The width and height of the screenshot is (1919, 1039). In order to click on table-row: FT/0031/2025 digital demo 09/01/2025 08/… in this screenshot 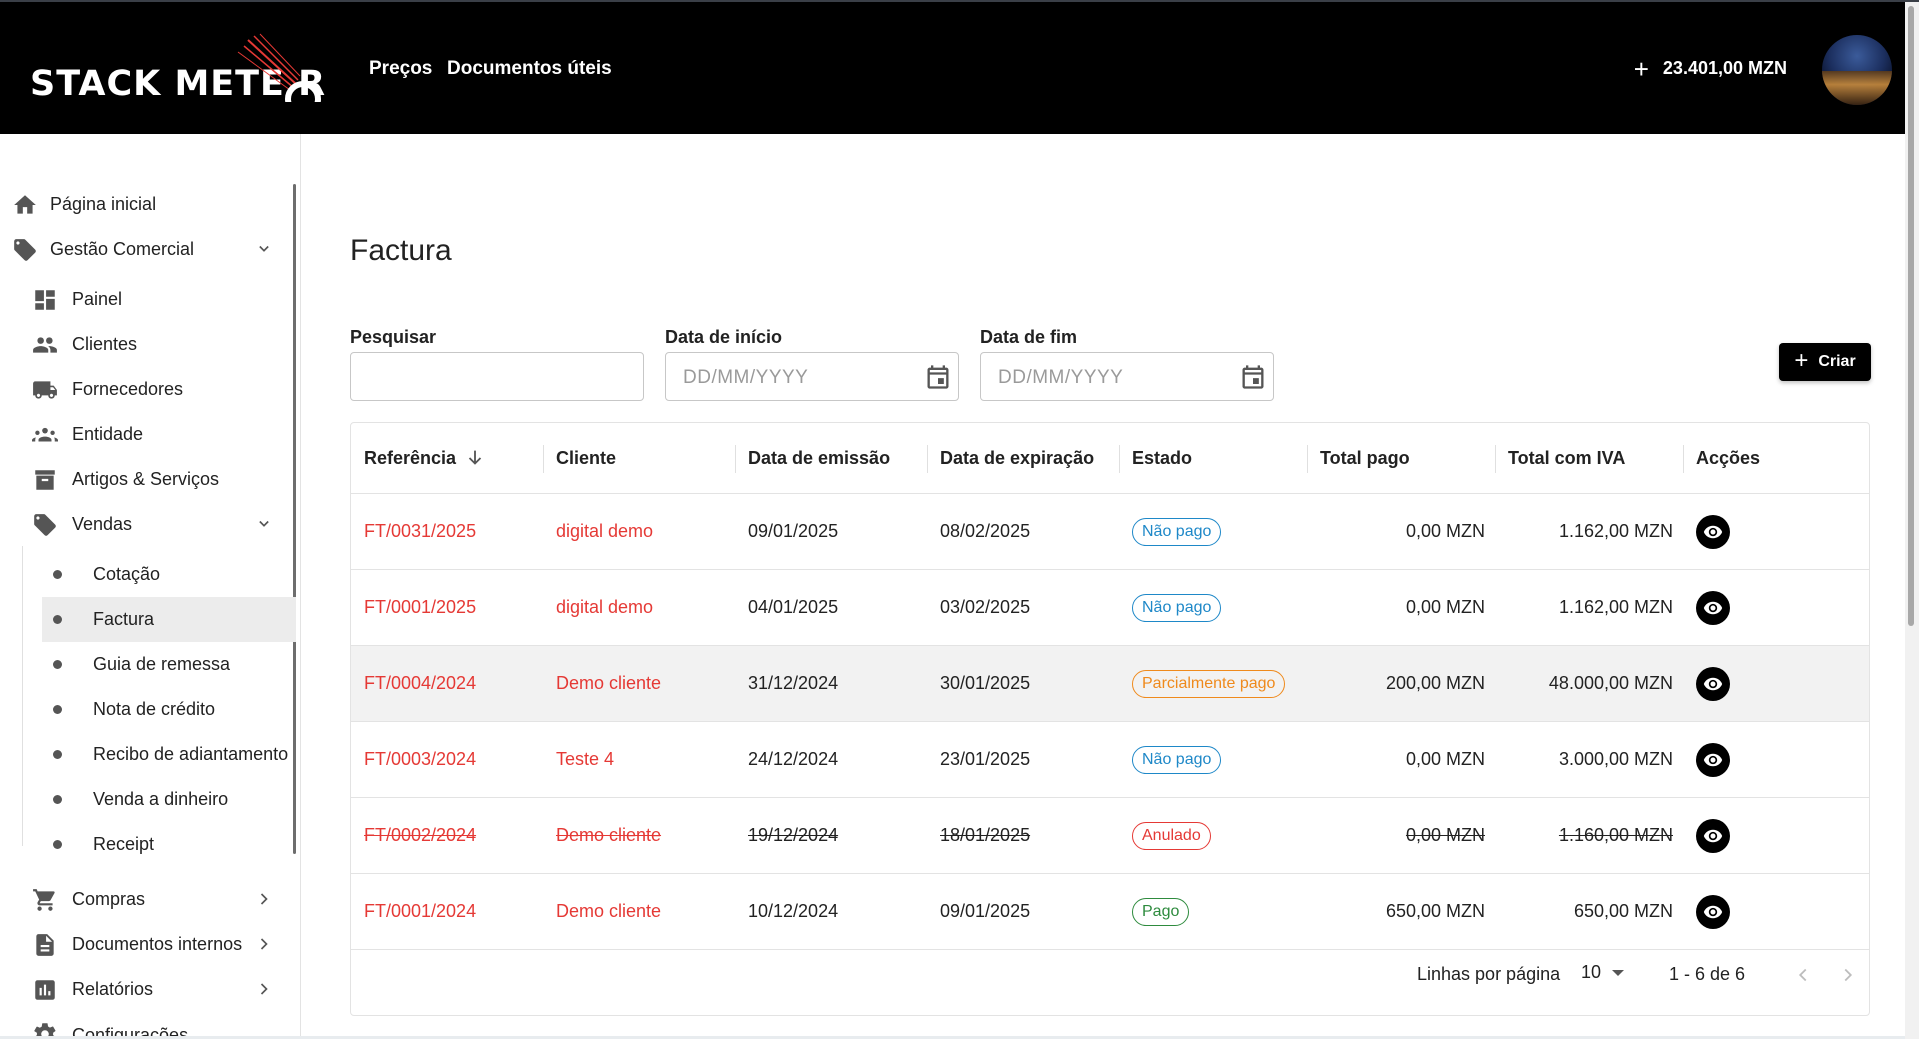, I will do `click(1110, 532)`.